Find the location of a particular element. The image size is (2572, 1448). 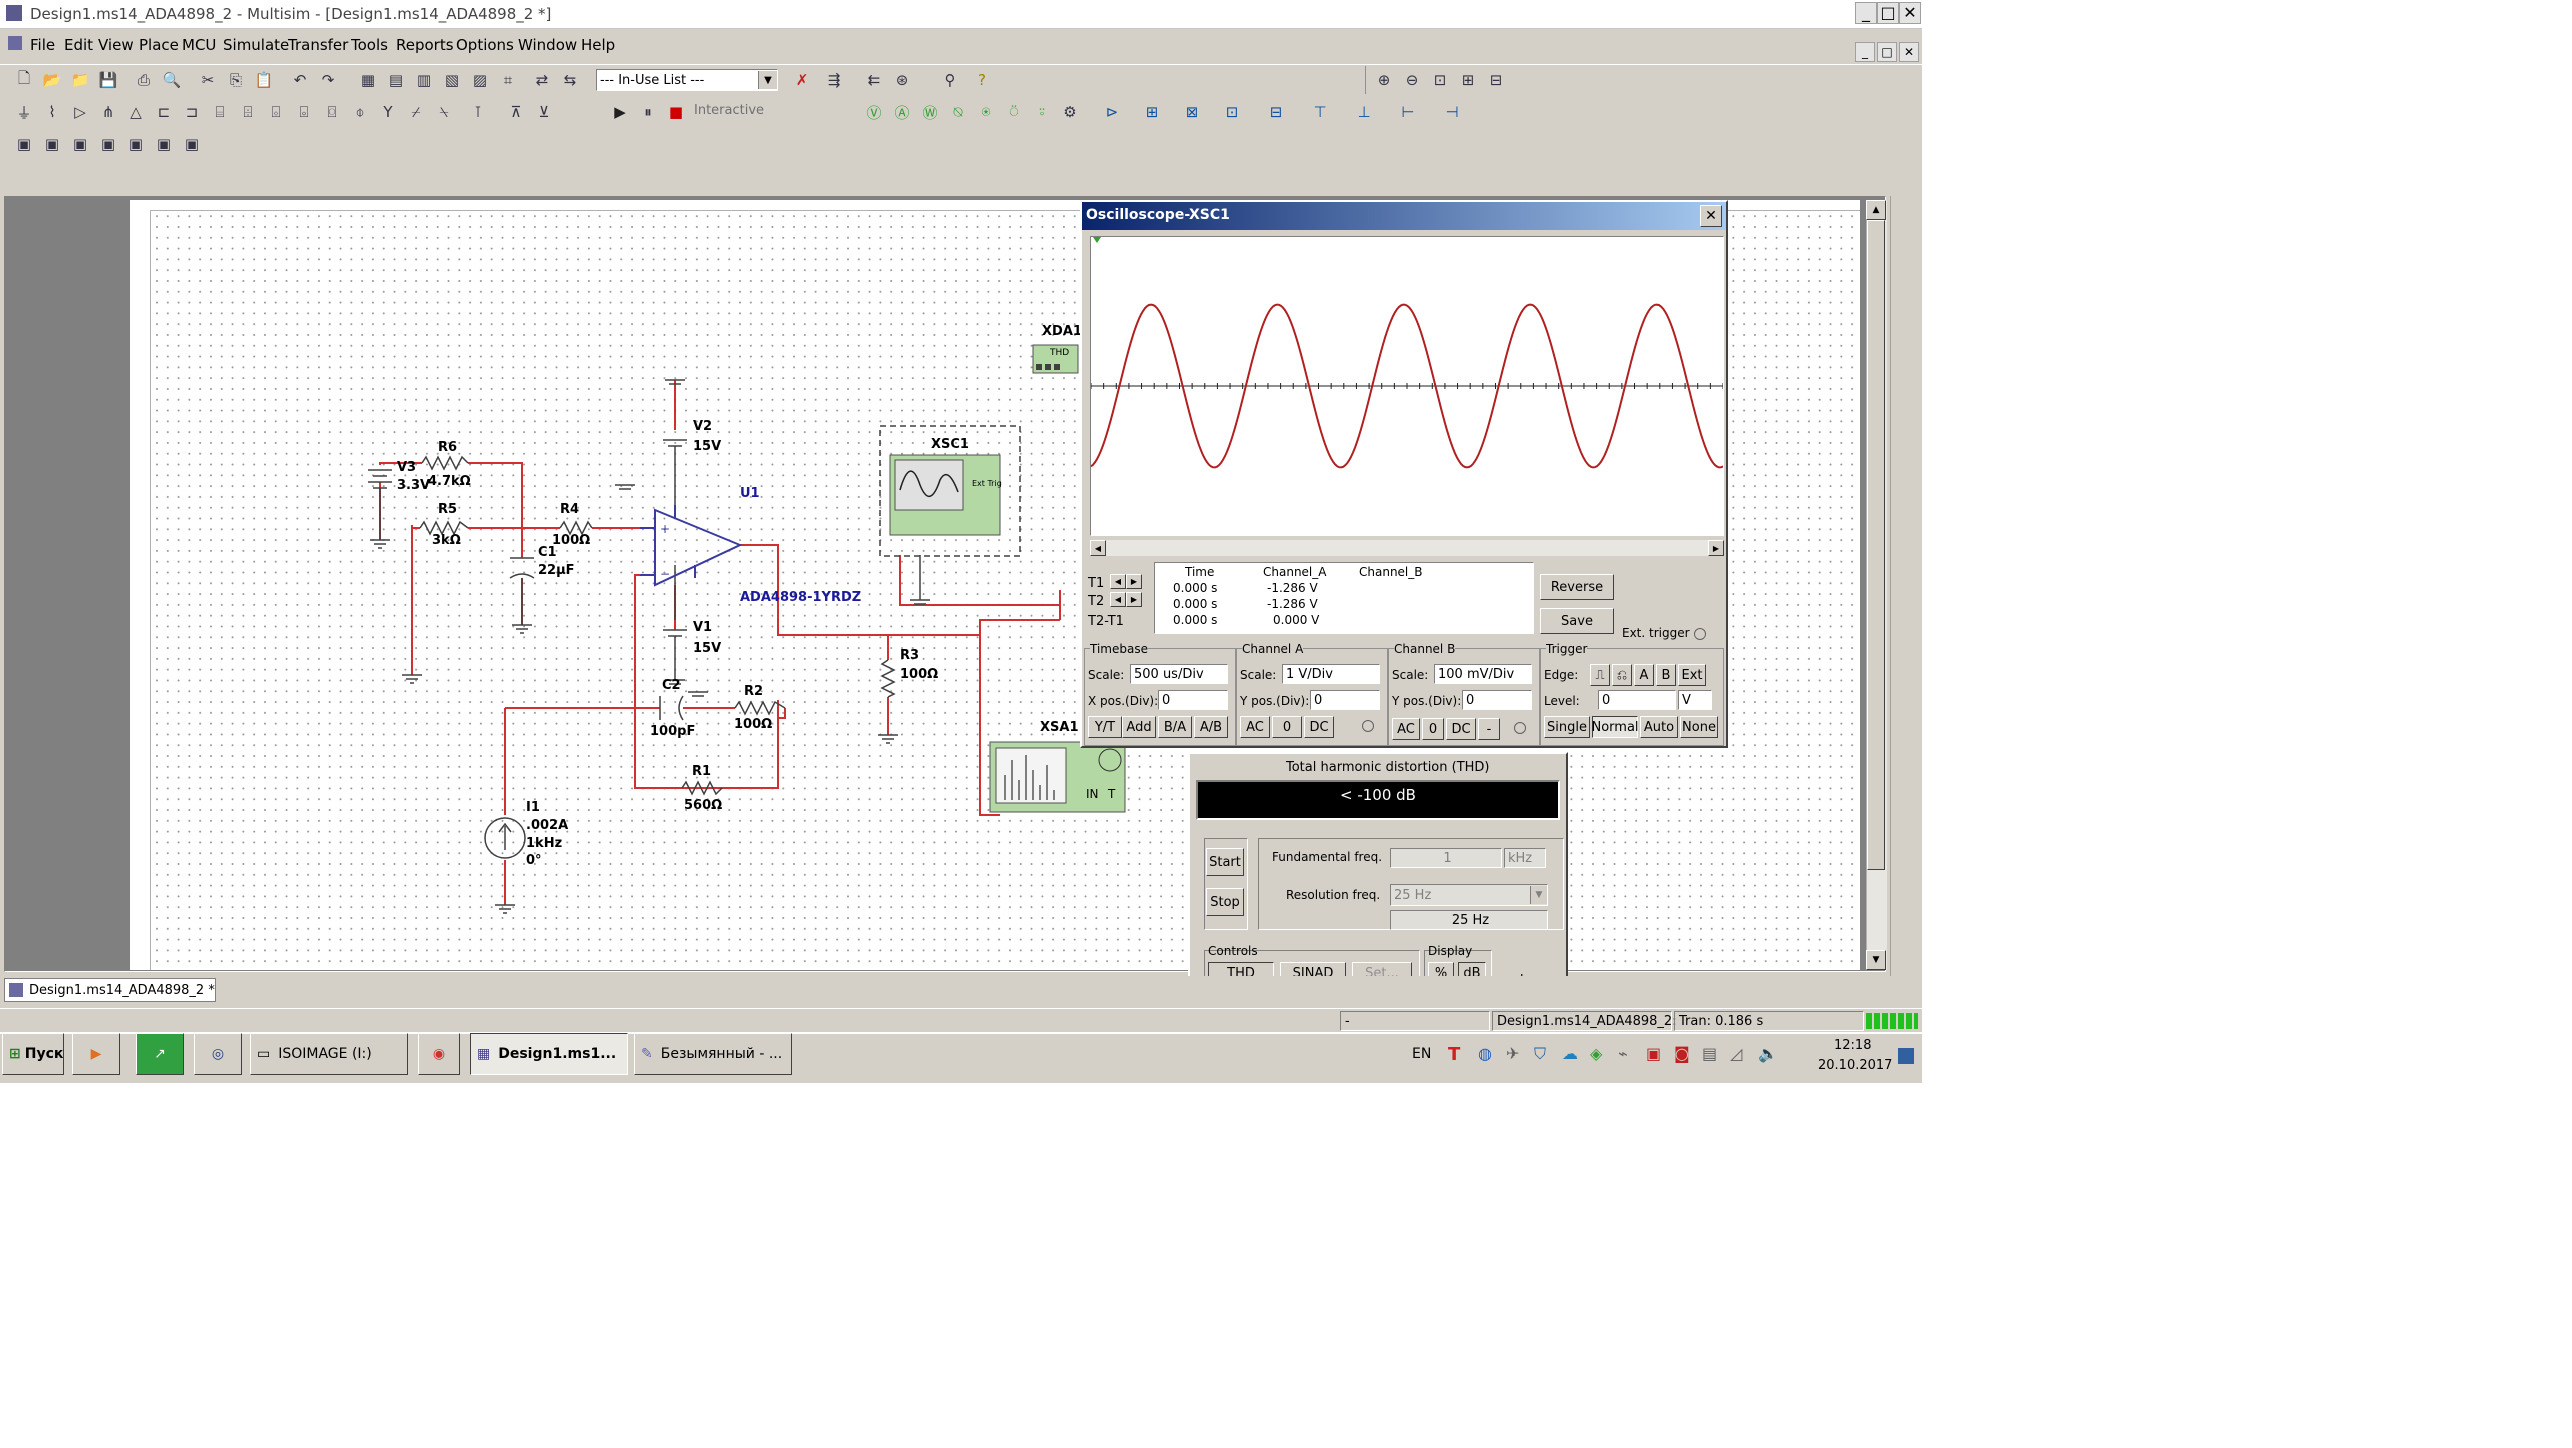

level-unit-field: V is located at coordinates (1695, 700).